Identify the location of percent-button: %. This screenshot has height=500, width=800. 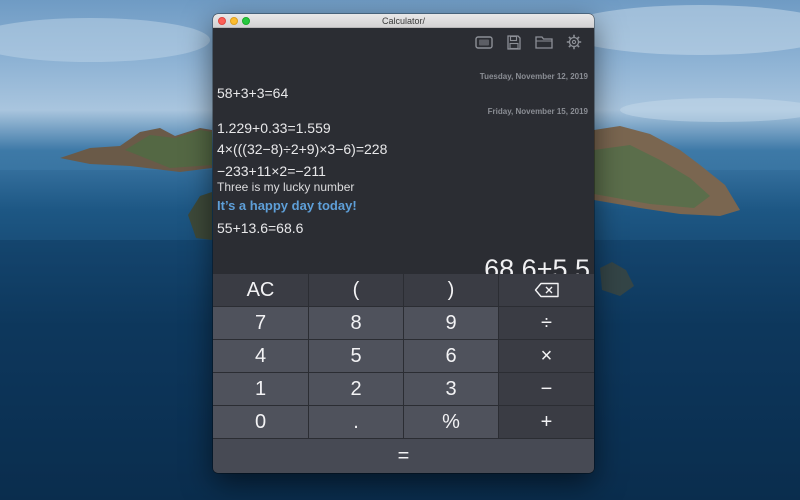
(451, 422).